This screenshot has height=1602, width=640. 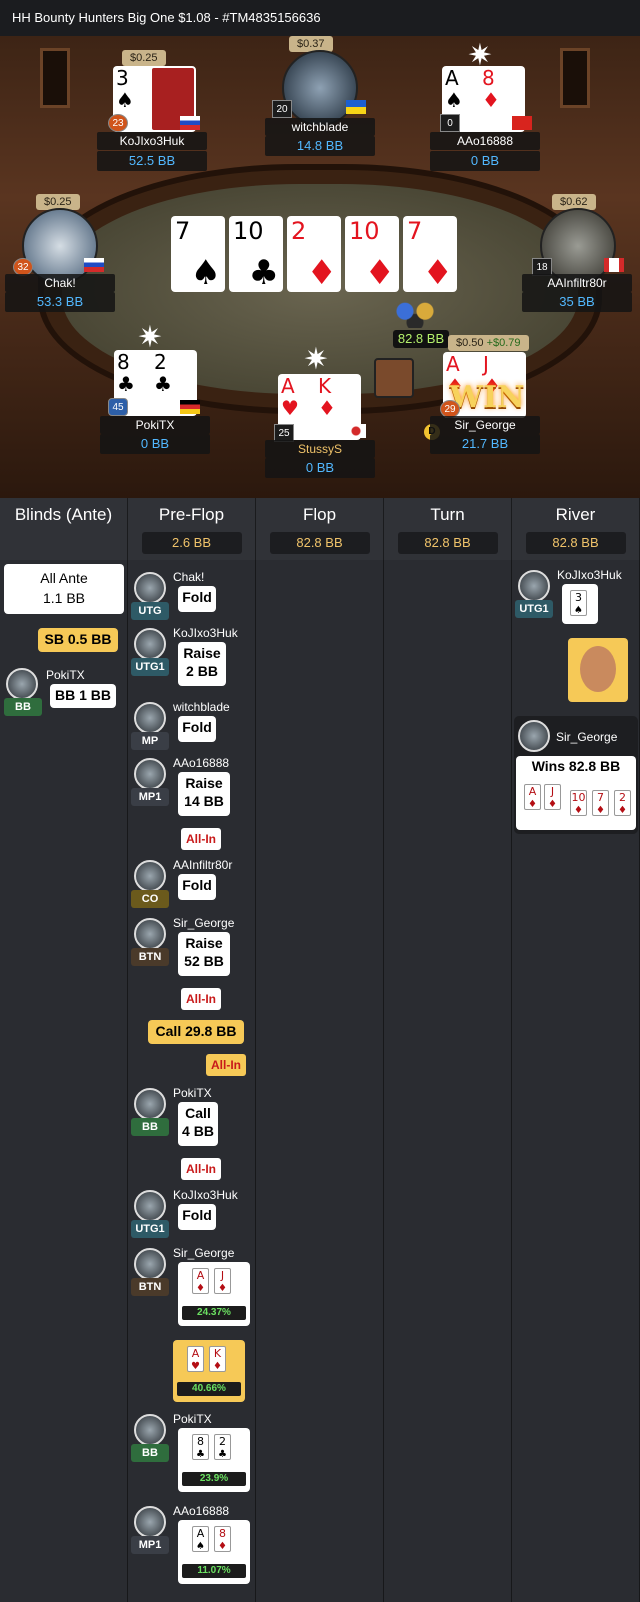 What do you see at coordinates (198, 1124) in the screenshot?
I see `action-bubble: Call 4 BB` at bounding box center [198, 1124].